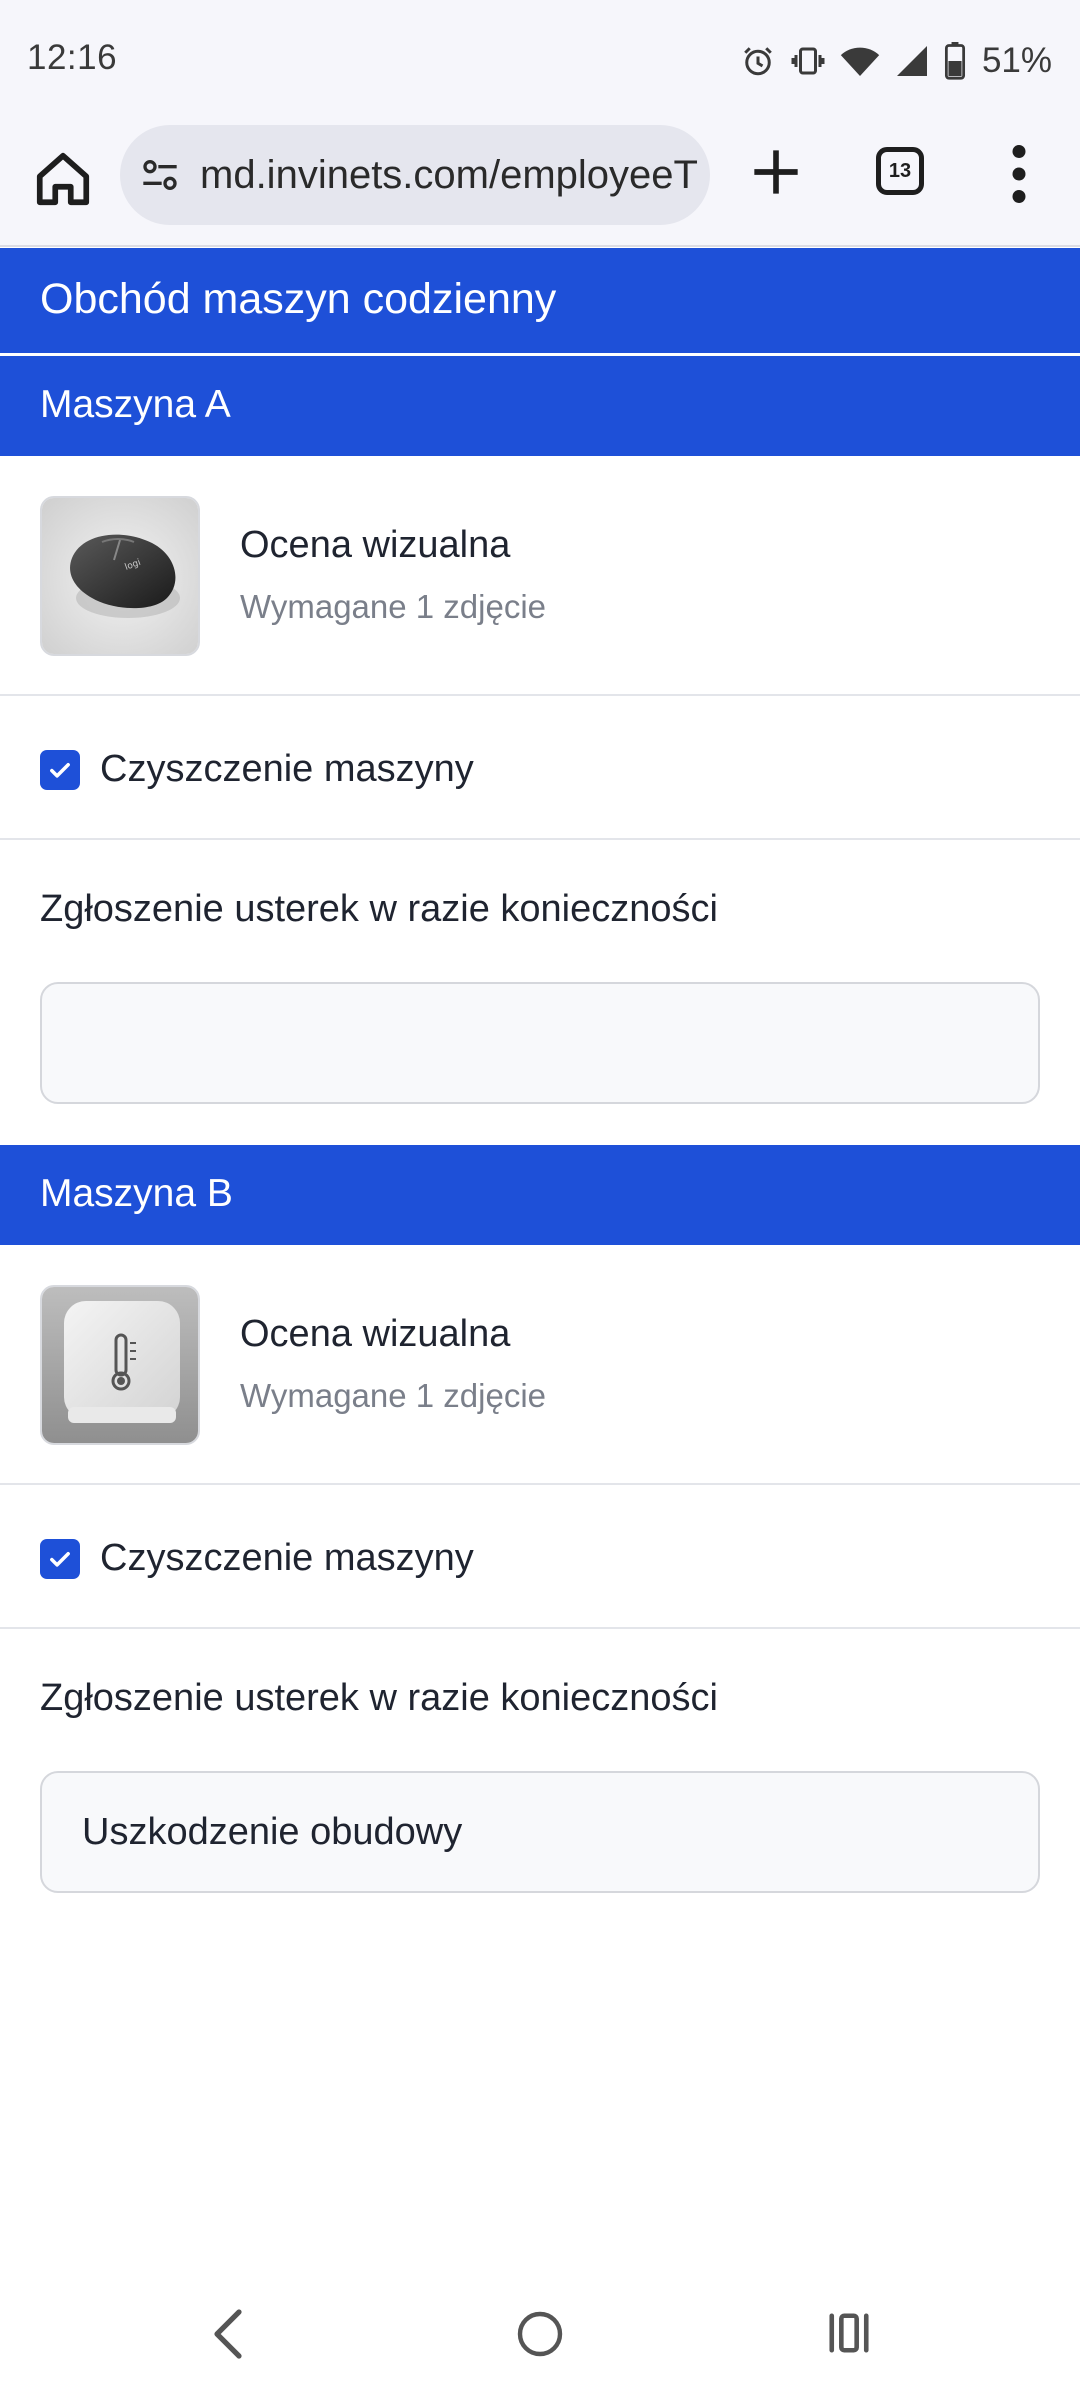 This screenshot has width=1080, height=2400. What do you see at coordinates (540, 576) in the screenshot?
I see `photo-item-visual-assessment: logi Ocena wizualna Wymagane 1 zdjęcie` at bounding box center [540, 576].